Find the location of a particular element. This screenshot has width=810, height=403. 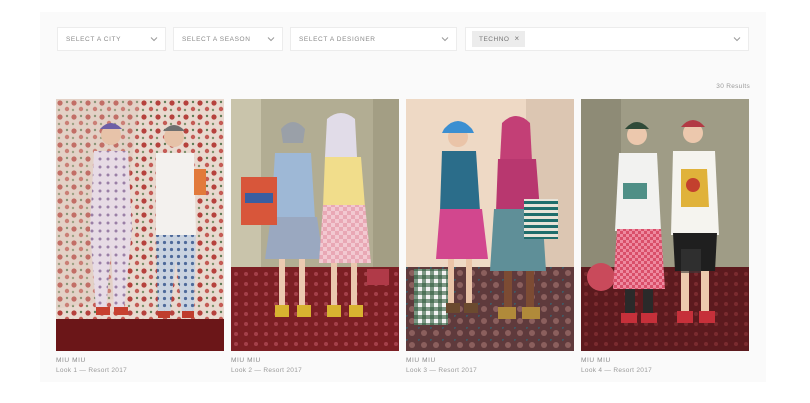

active-tag-chip: TECHNO × is located at coordinates (498, 39).